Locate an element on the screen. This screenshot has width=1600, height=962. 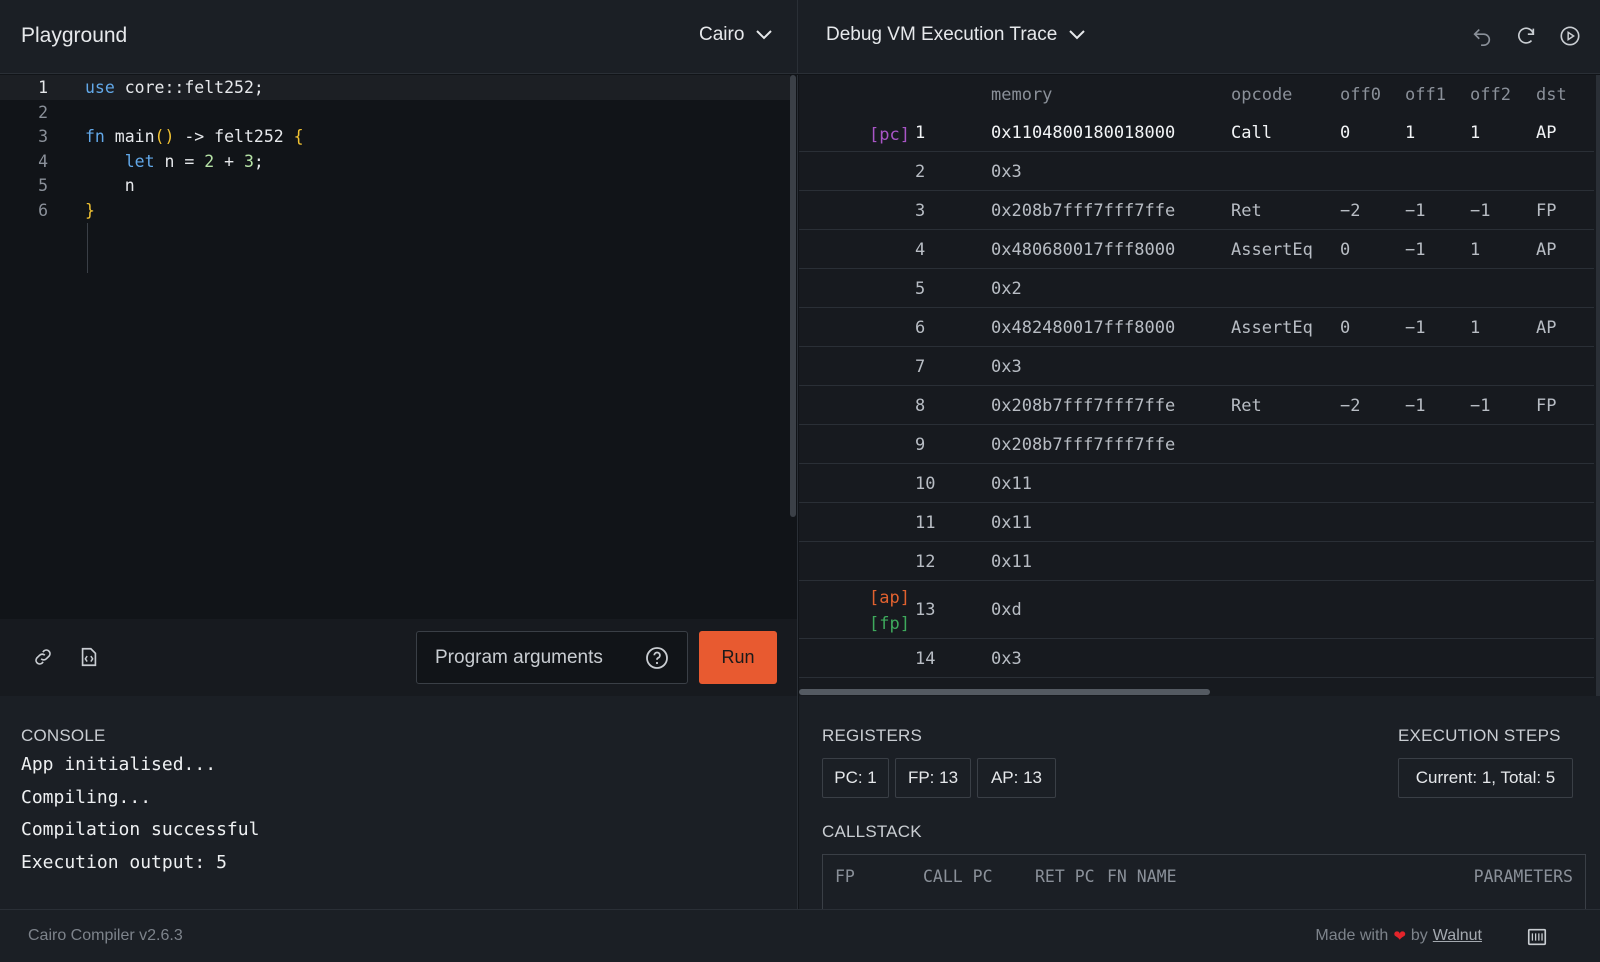
trace-mode-select: Debug VM Execution Trace is located at coordinates (956, 35).